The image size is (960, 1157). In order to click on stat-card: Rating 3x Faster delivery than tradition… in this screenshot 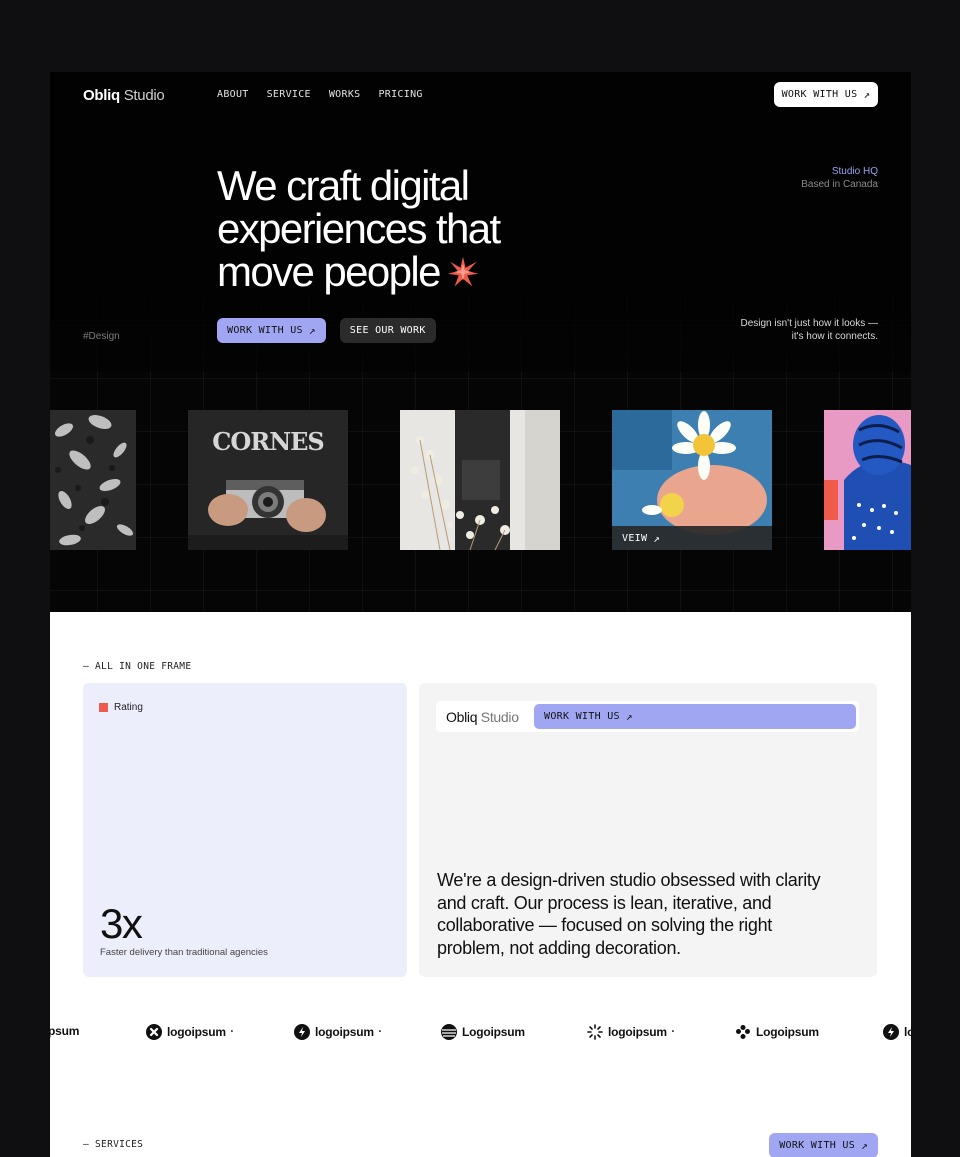, I will do `click(245, 830)`.